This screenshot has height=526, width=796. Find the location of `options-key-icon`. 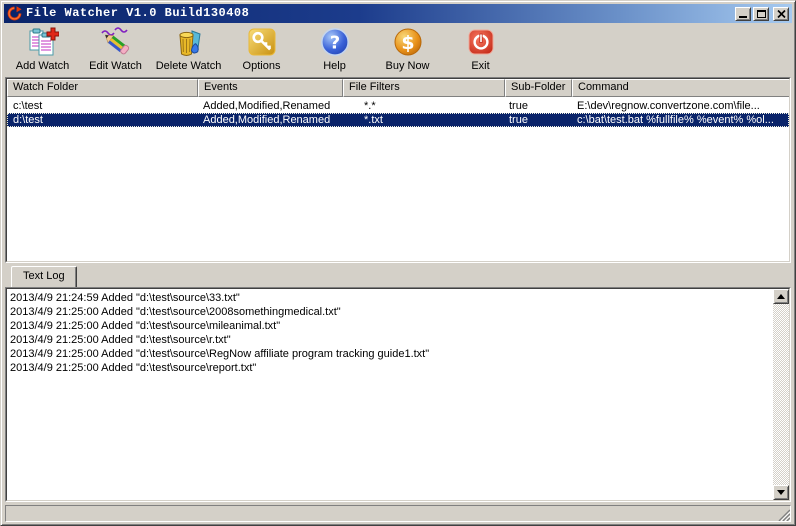

options-key-icon is located at coordinates (262, 42).